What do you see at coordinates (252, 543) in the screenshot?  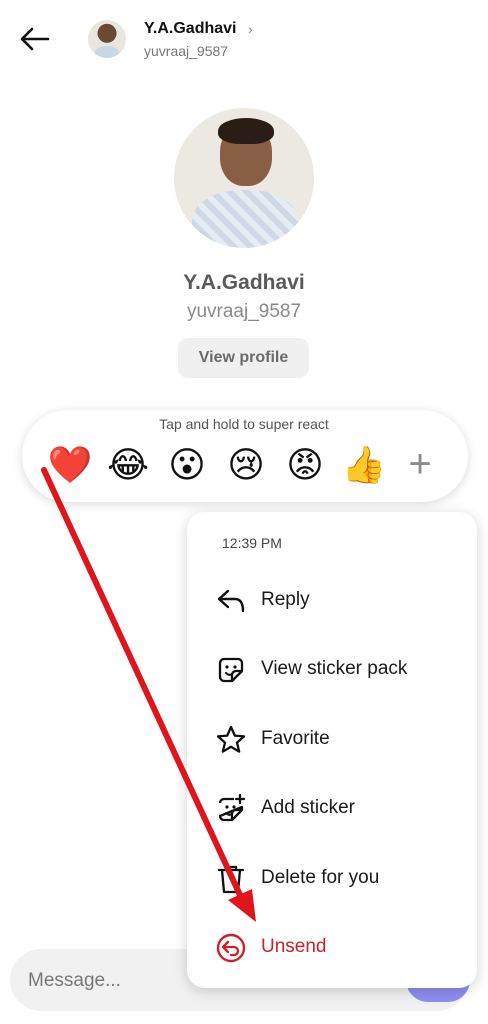 I see `message-timestamp: 12:39 PM` at bounding box center [252, 543].